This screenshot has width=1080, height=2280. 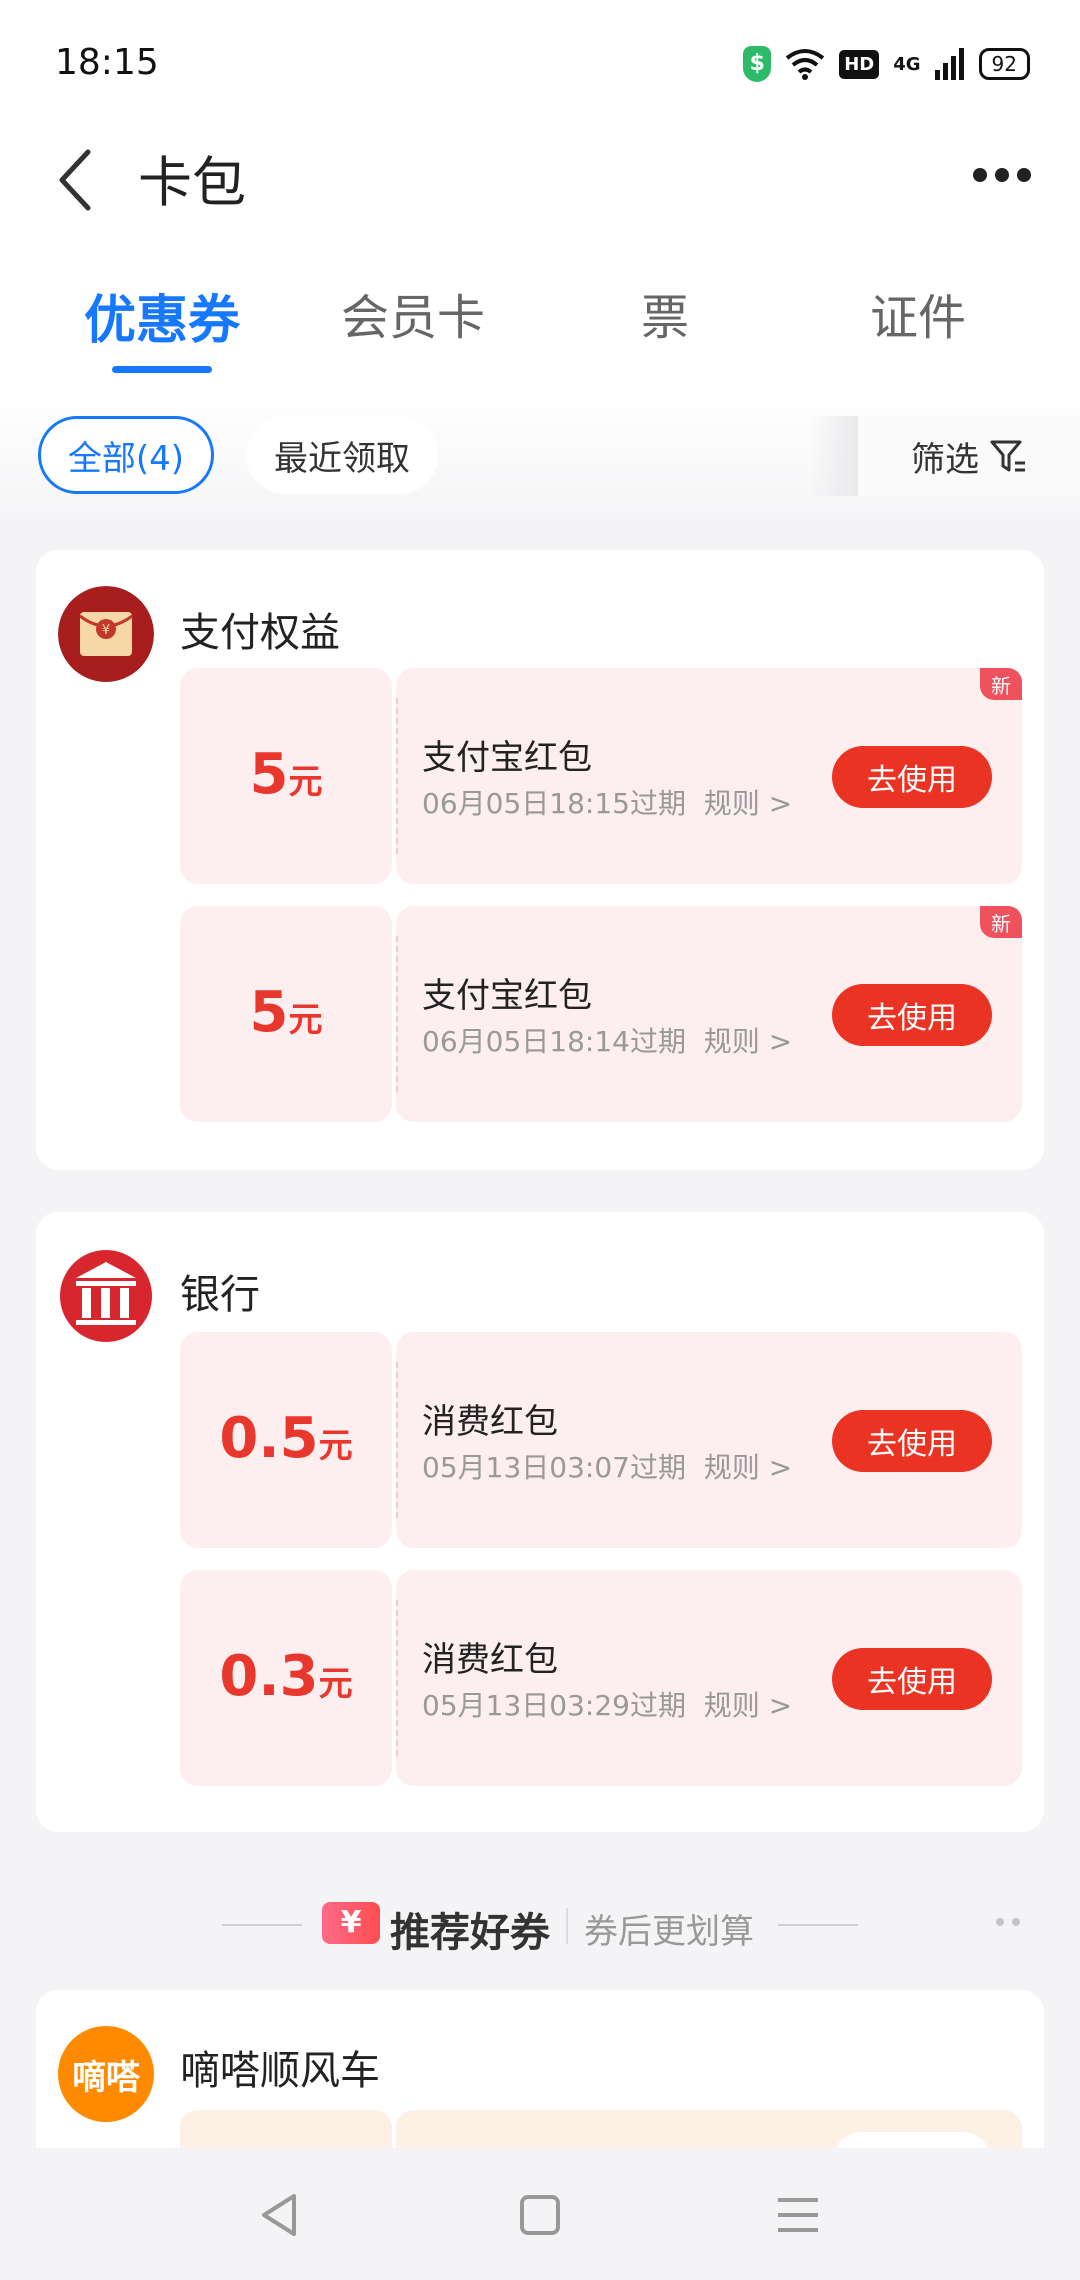 What do you see at coordinates (413, 313) in the screenshot?
I see `tab-member-cards: 会员卡` at bounding box center [413, 313].